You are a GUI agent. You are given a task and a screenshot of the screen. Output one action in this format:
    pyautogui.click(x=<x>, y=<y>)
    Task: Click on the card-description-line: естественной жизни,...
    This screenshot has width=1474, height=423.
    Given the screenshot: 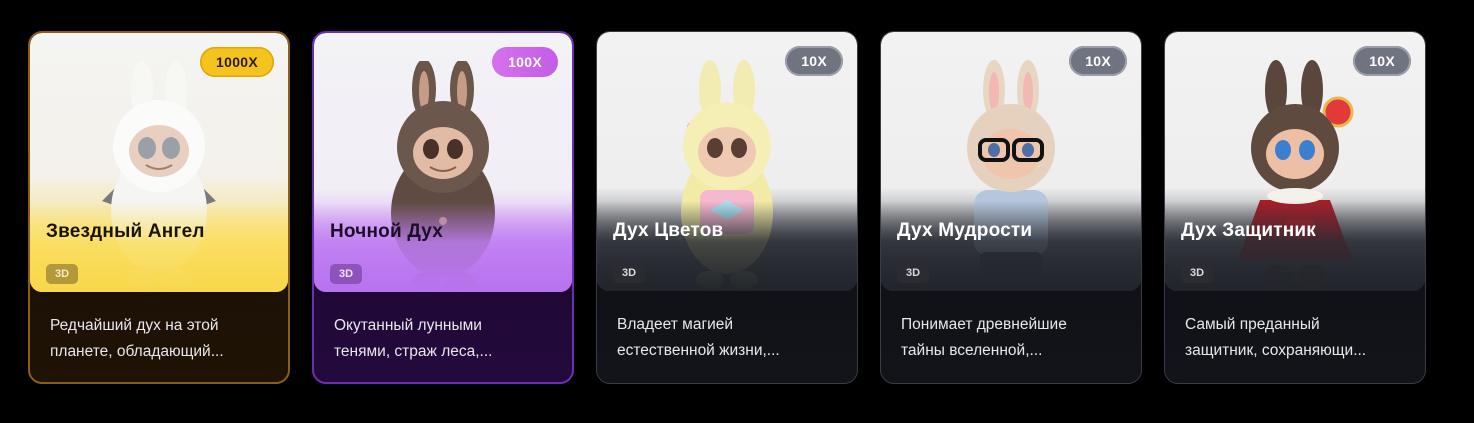 What is the action you would take?
    pyautogui.click(x=698, y=350)
    